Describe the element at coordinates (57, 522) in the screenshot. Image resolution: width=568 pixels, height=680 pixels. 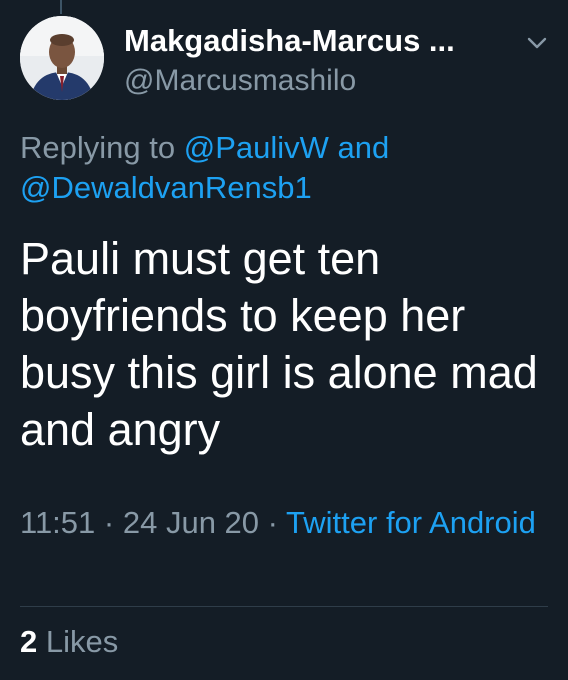
I see `tweet-time: 11:51` at that location.